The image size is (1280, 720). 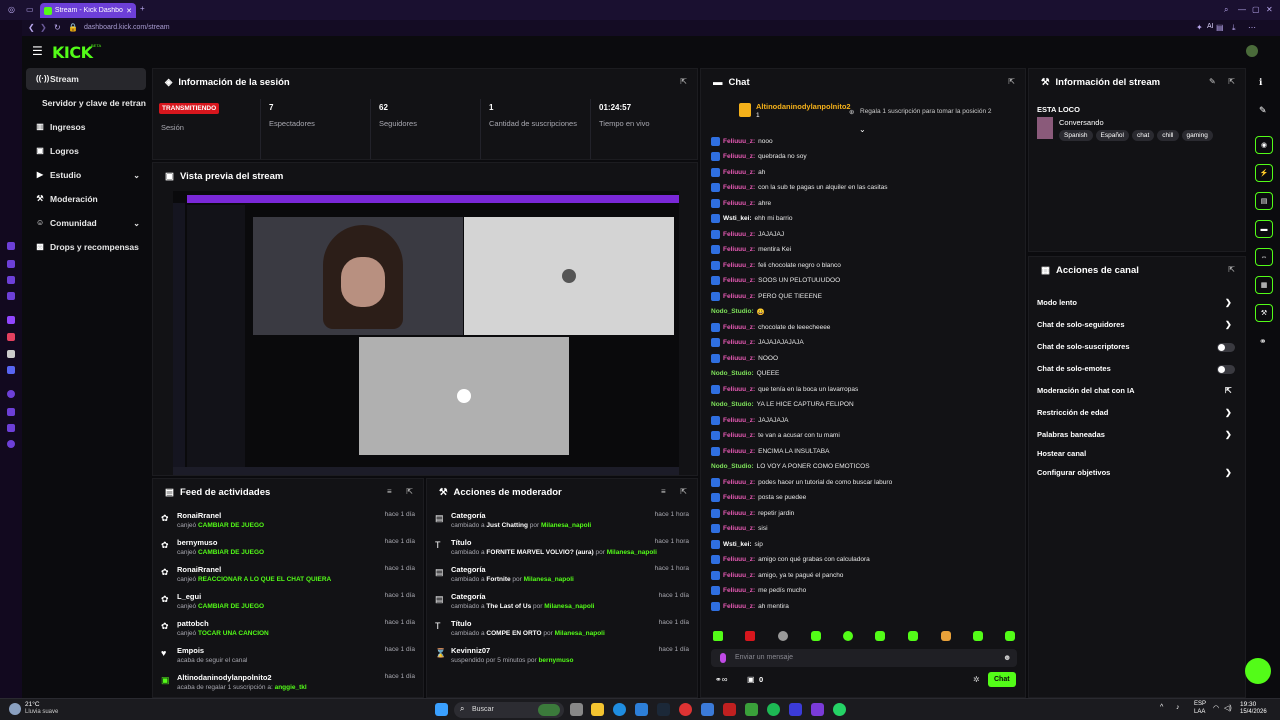 What do you see at coordinates (86, 151) in the screenshot?
I see `nav-item-logros: ▣ Logros` at bounding box center [86, 151].